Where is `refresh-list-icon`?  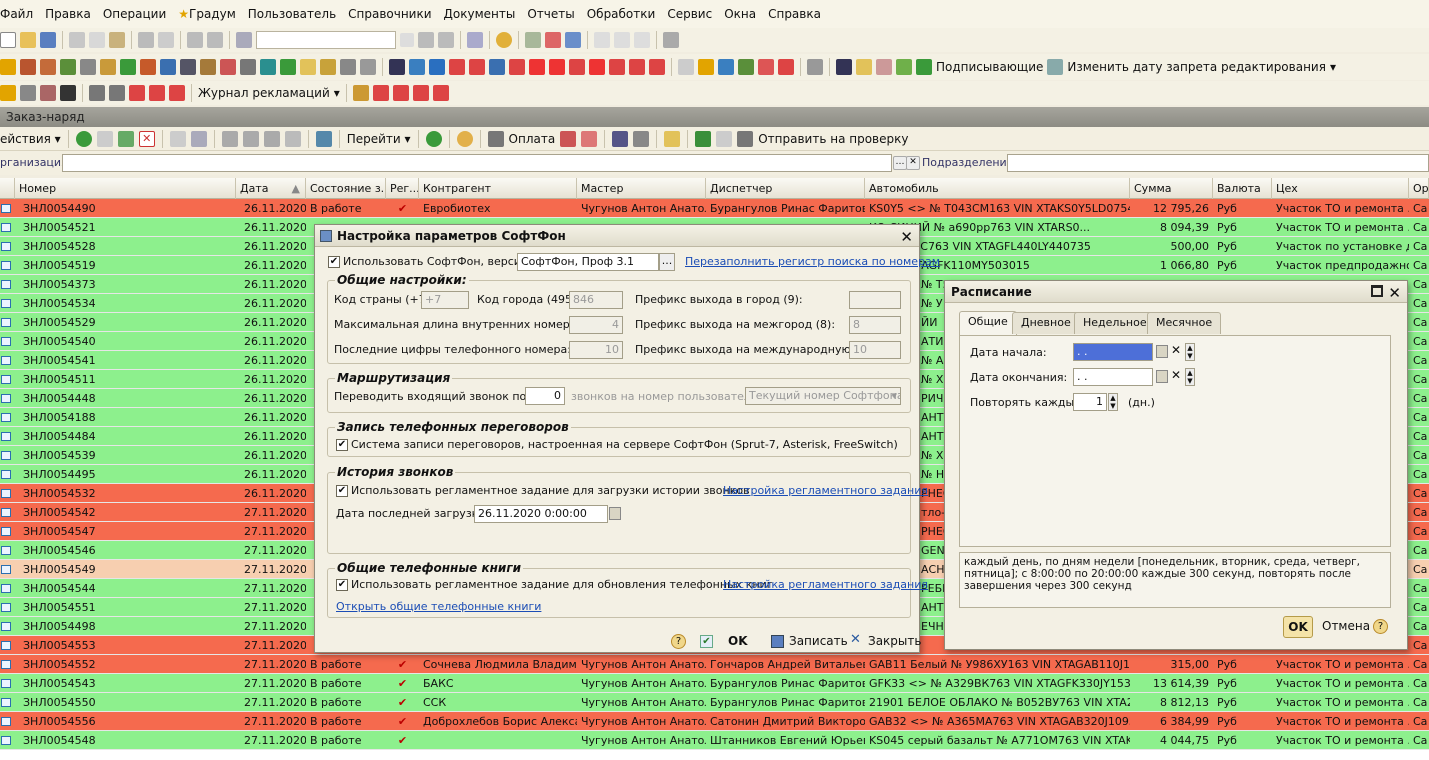
refresh-list-icon is located at coordinates (177, 138).